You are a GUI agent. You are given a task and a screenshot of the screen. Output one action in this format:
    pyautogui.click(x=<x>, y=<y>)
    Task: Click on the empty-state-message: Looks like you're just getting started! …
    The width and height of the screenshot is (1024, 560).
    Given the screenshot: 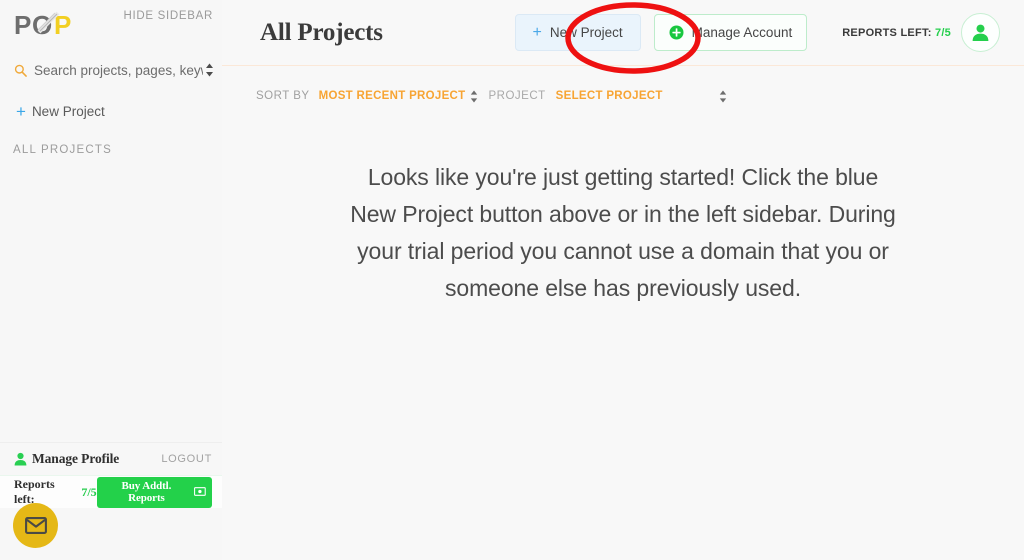 What is the action you would take?
    pyautogui.click(x=623, y=232)
    